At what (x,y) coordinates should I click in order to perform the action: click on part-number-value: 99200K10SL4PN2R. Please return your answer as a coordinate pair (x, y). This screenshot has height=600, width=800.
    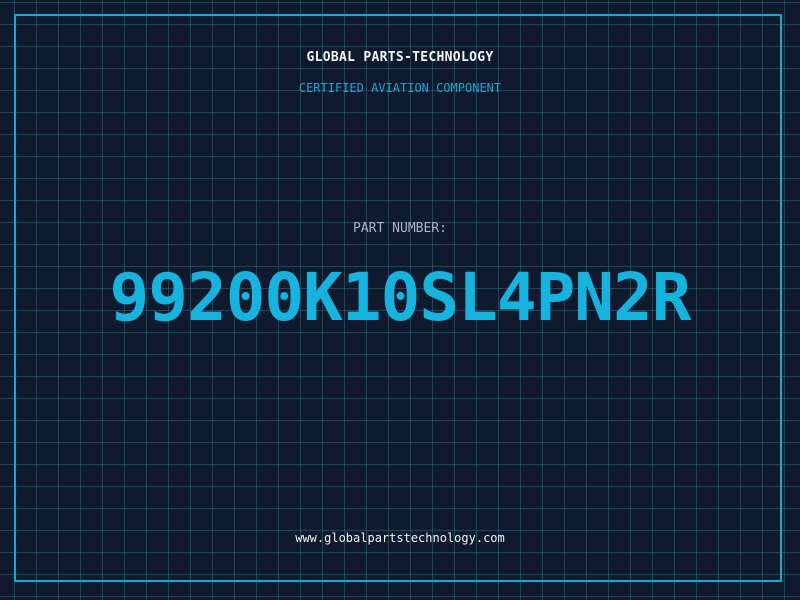
    Looking at the image, I should click on (400, 297).